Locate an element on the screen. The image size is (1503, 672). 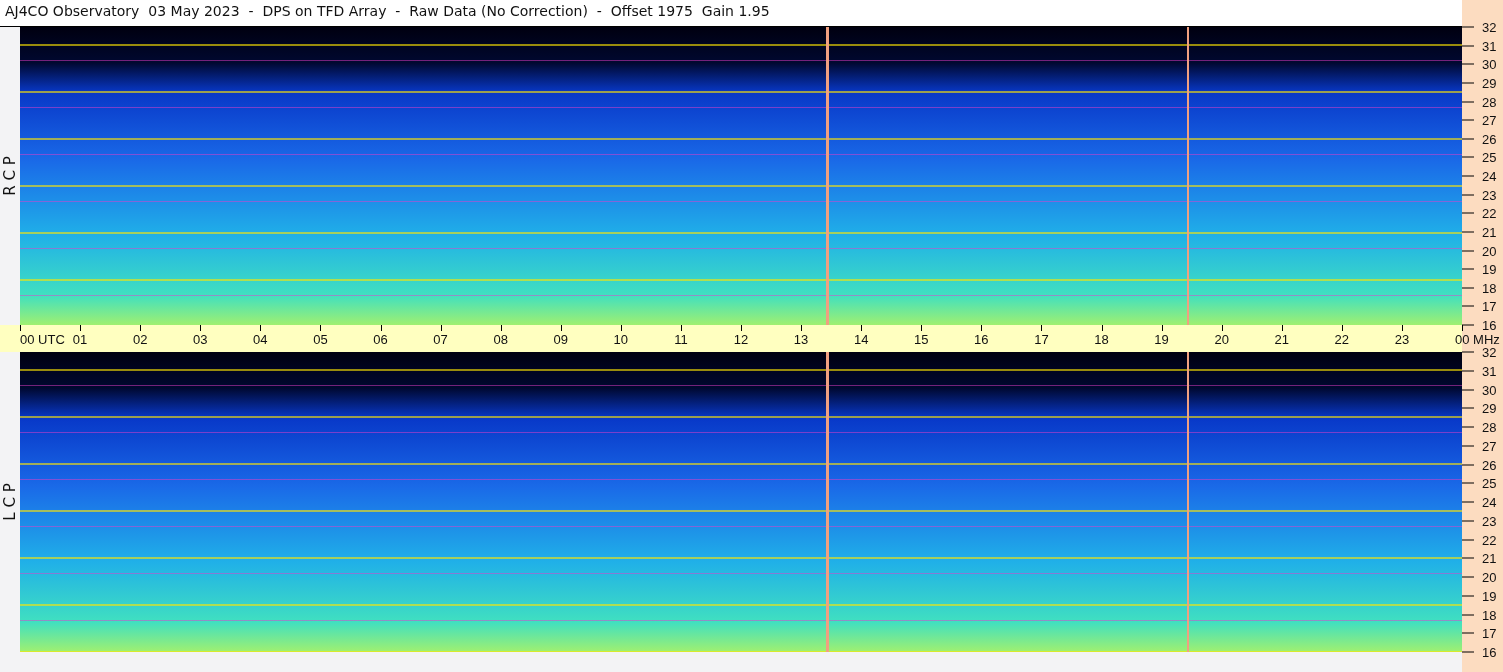
time-tick-label: 13 is located at coordinates (801, 339).